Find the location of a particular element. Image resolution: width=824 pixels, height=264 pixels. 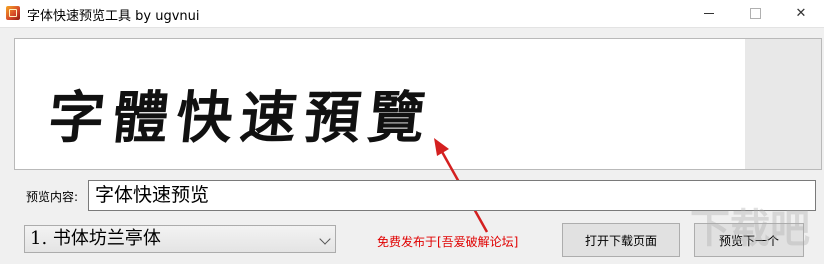

preview-side-area is located at coordinates (783, 104).